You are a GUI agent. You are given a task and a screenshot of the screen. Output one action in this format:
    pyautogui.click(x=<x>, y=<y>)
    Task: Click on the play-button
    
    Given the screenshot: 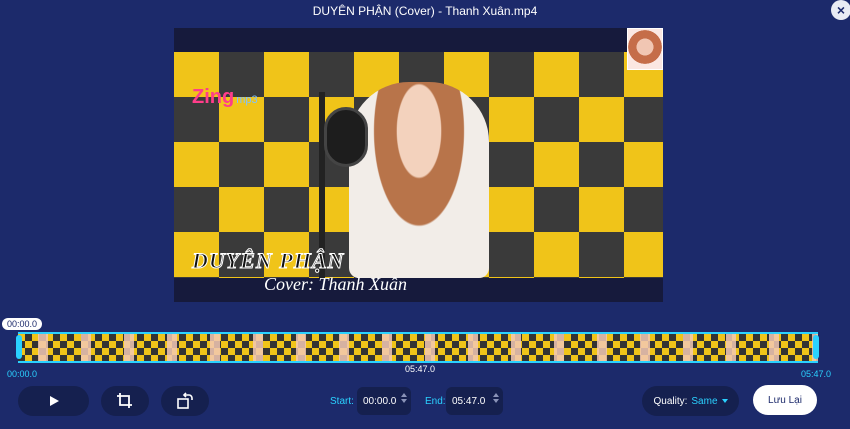 What is the action you would take?
    pyautogui.click(x=53, y=401)
    